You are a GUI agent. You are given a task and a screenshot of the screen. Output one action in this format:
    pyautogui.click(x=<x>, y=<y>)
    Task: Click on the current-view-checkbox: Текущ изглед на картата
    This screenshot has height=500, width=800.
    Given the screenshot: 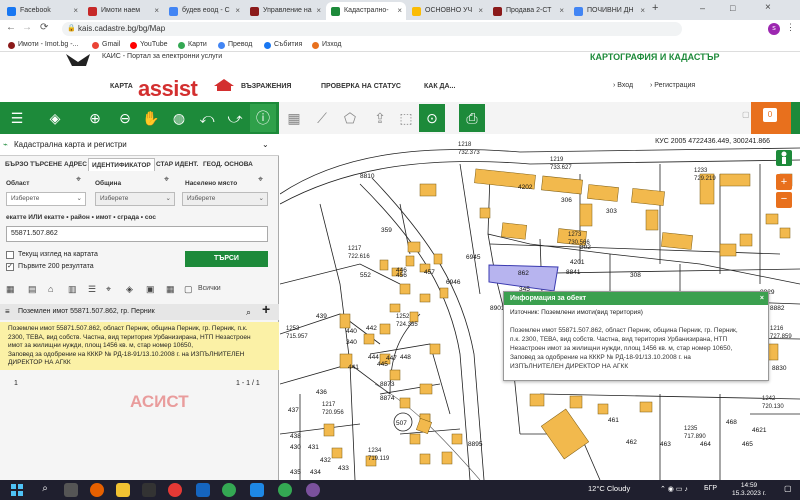 What is the action you would take?
    pyautogui.click(x=52, y=255)
    